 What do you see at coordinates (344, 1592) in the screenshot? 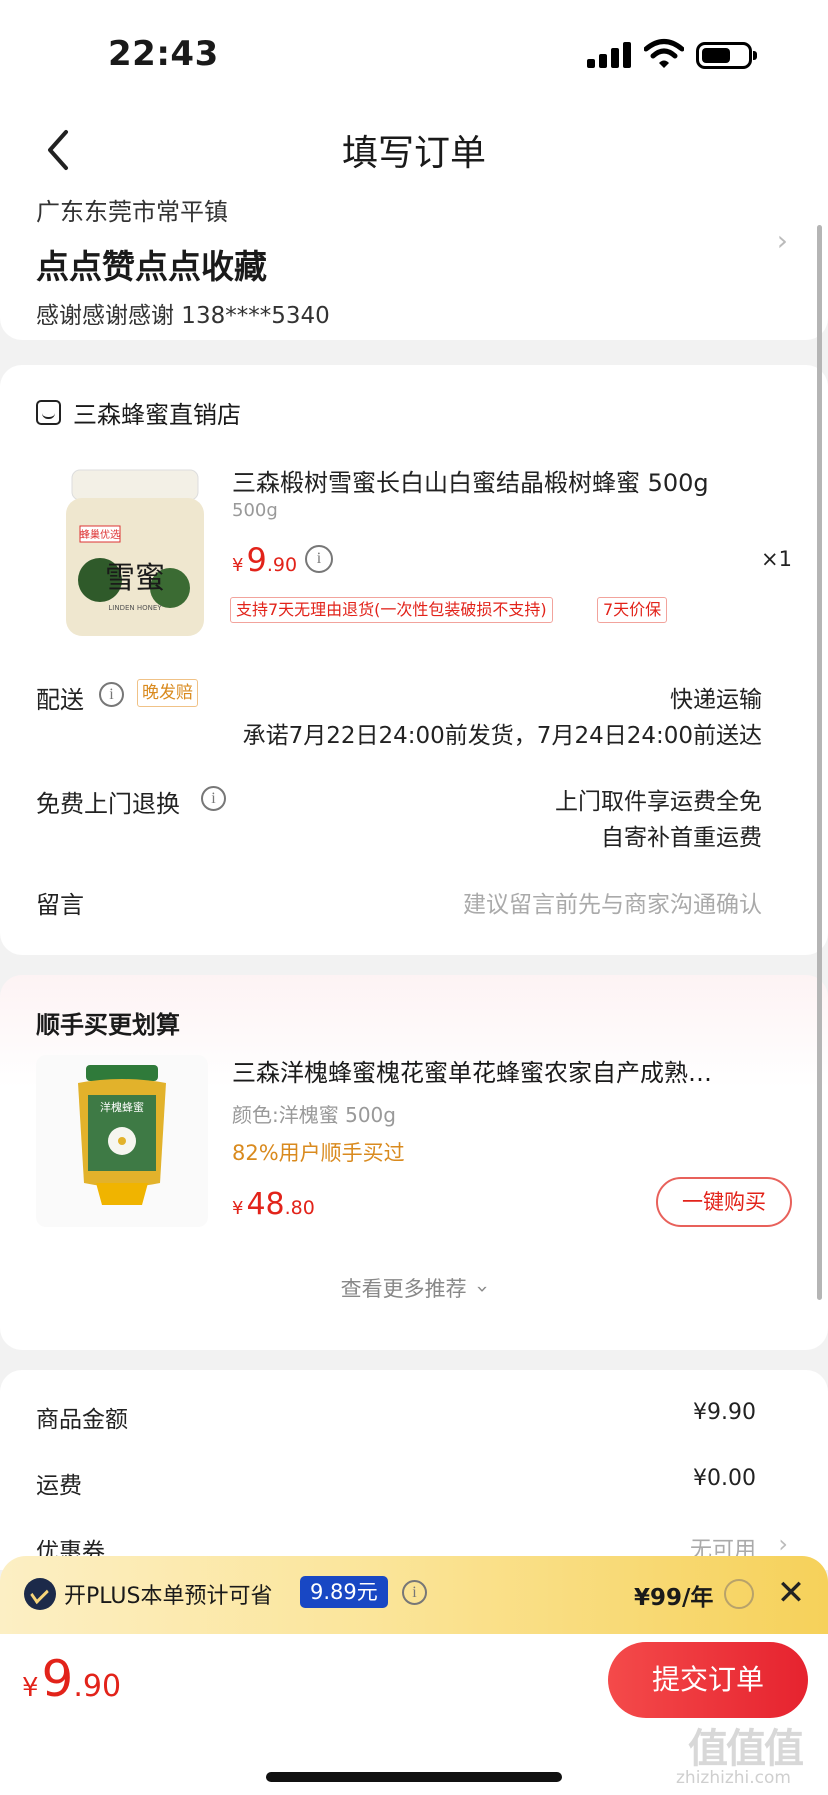
I see `plus-save-amount: 9.89元` at bounding box center [344, 1592].